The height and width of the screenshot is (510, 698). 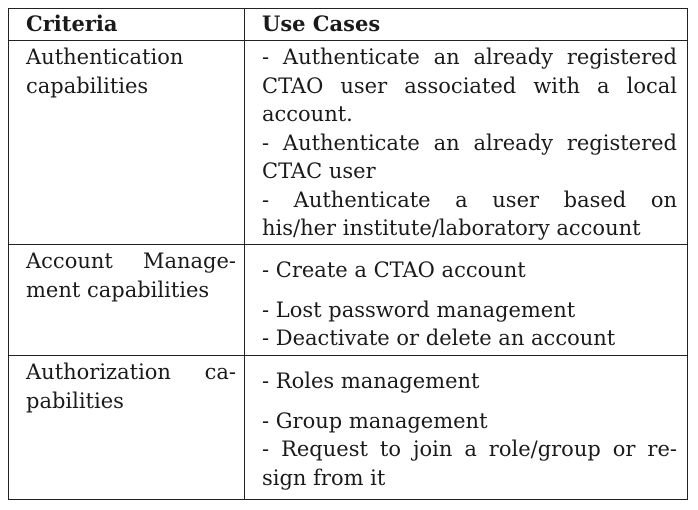 I want to click on use-case-line: - Deactivate or delete an account, so click(x=439, y=338).